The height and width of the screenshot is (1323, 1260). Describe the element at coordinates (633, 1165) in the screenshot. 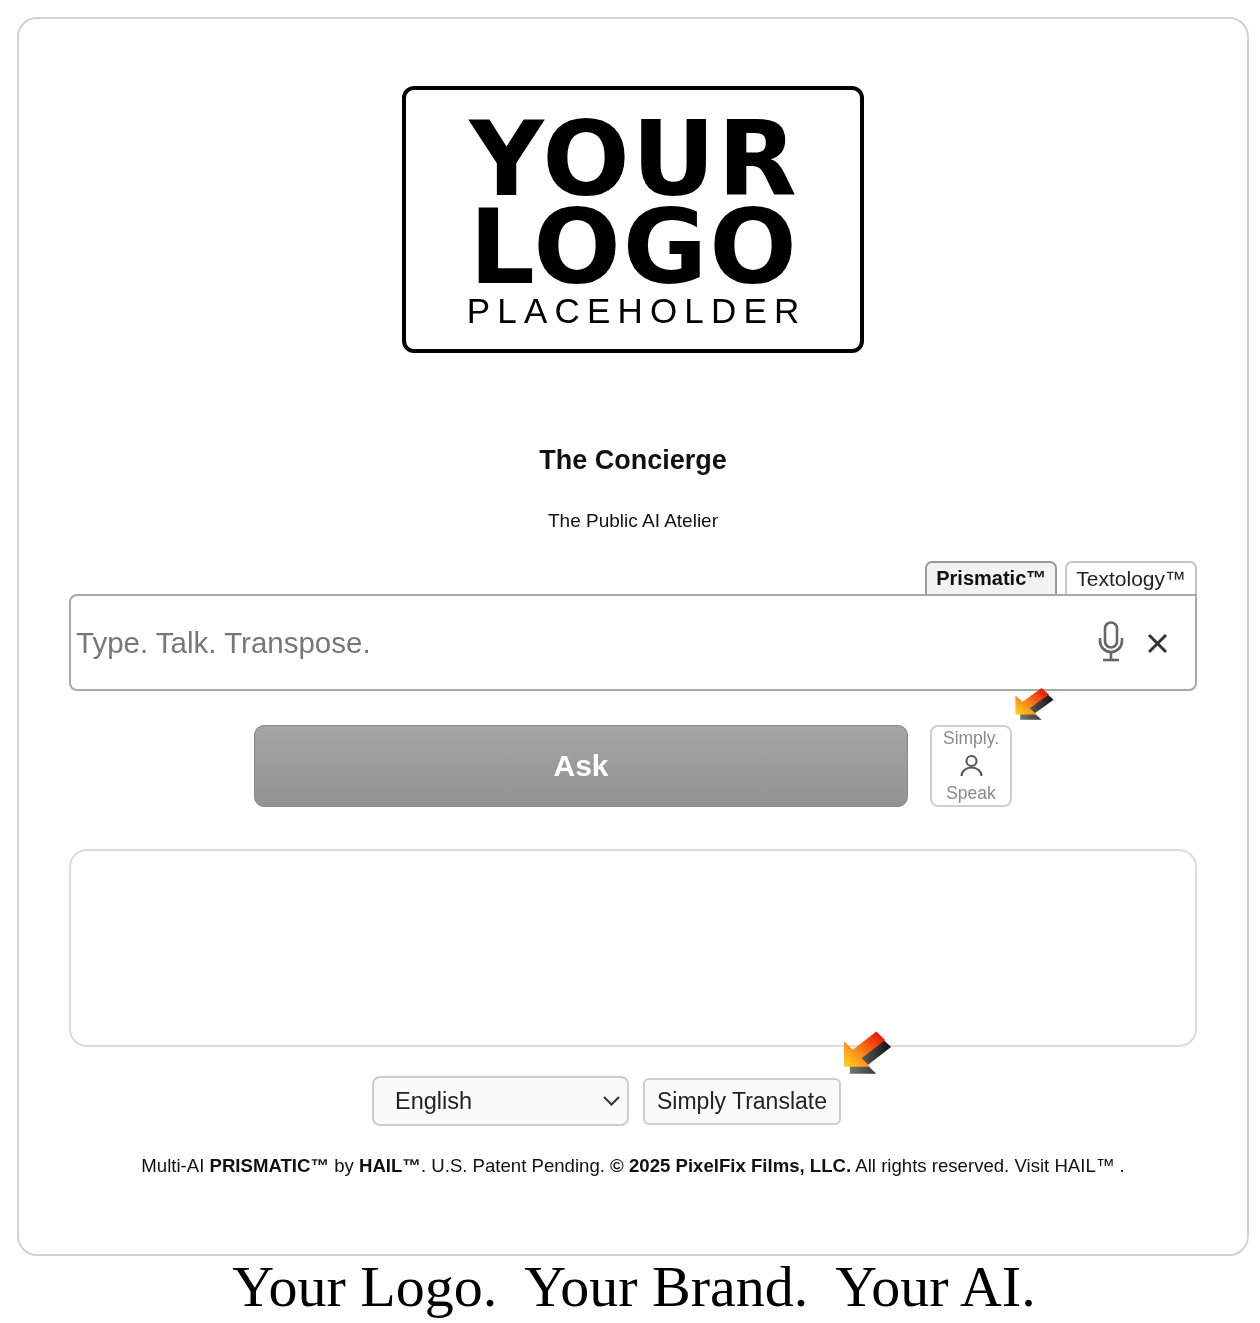

I see `footer-text: Multi-AI PRISMATIC™ by HAIL™. U.S. Patent Pending. © 2025 PixelFix Films, LLC. All rights reserved. Visit HAIL™ .` at that location.